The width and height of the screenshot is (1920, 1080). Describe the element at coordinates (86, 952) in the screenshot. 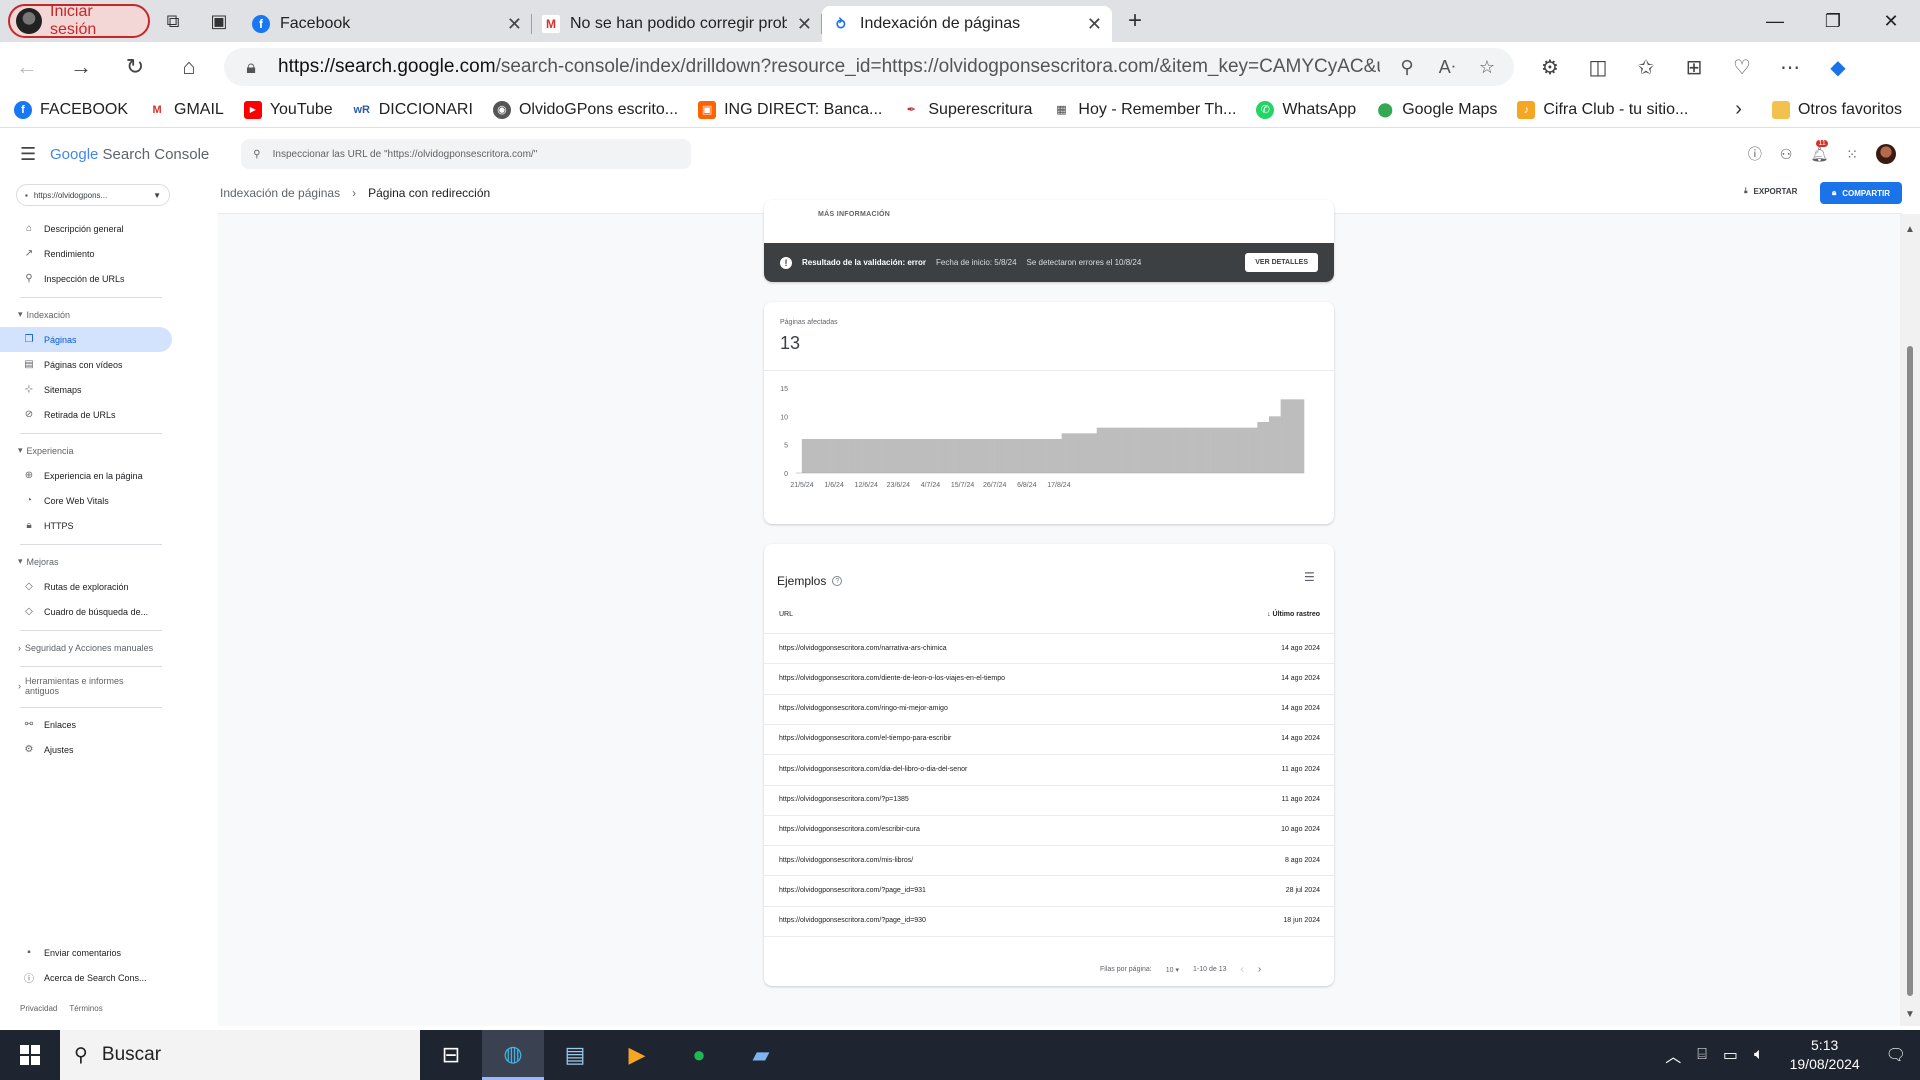

I see `sidebar-item-feedback: ▪ Enviar comentarios` at that location.